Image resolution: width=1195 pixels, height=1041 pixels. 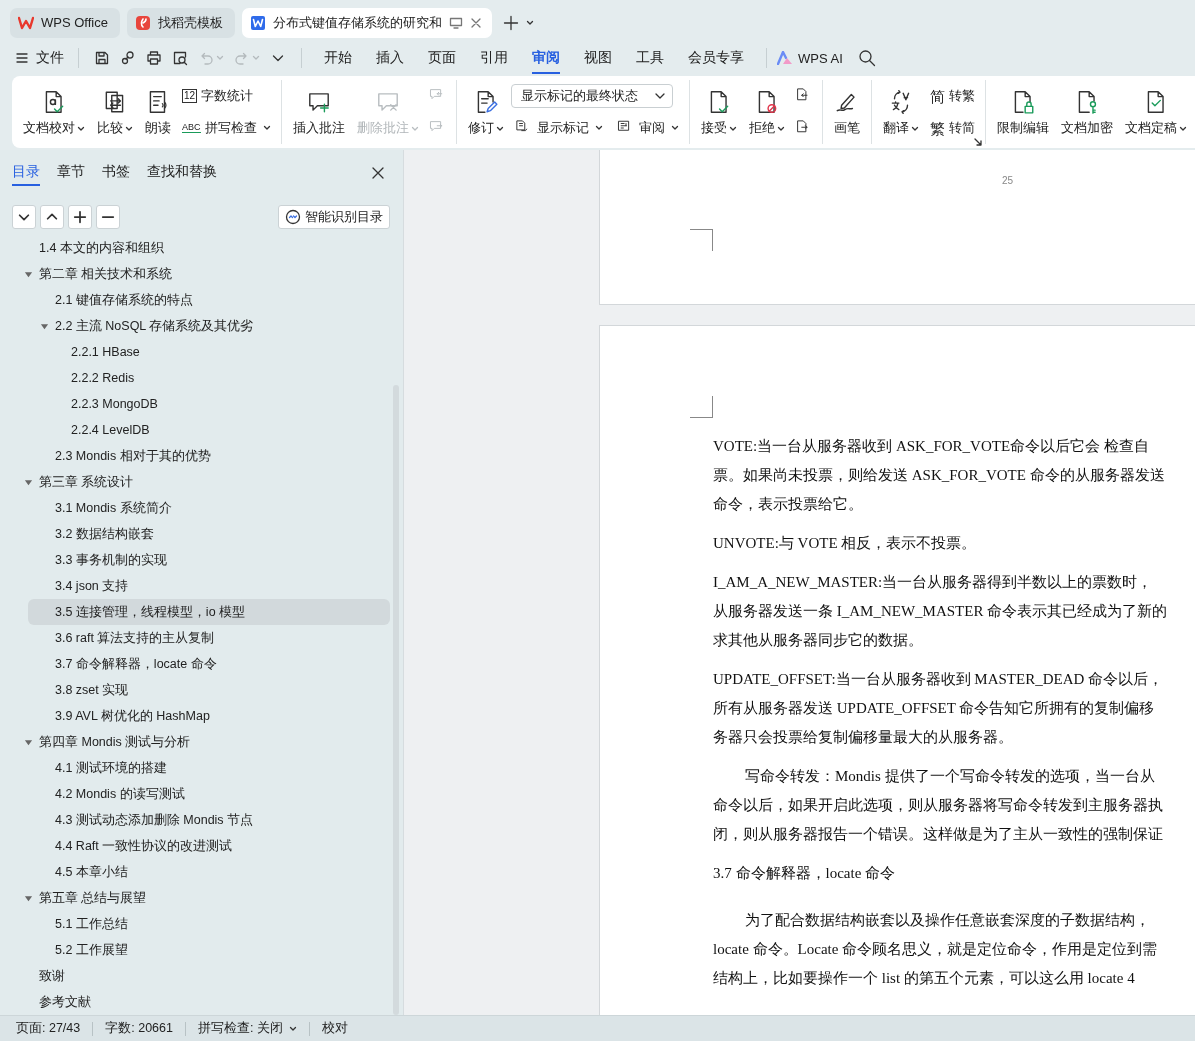 I want to click on save-icon, so click(x=102, y=58).